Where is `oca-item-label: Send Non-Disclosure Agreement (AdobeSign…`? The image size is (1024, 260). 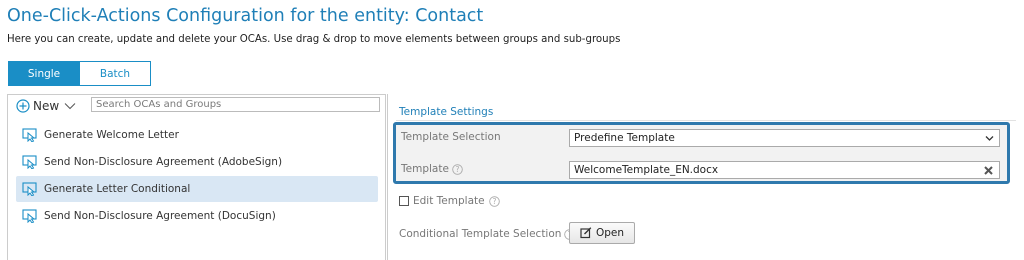 oca-item-label: Send Non-Disclosure Agreement (AdobeSign… is located at coordinates (163, 162).